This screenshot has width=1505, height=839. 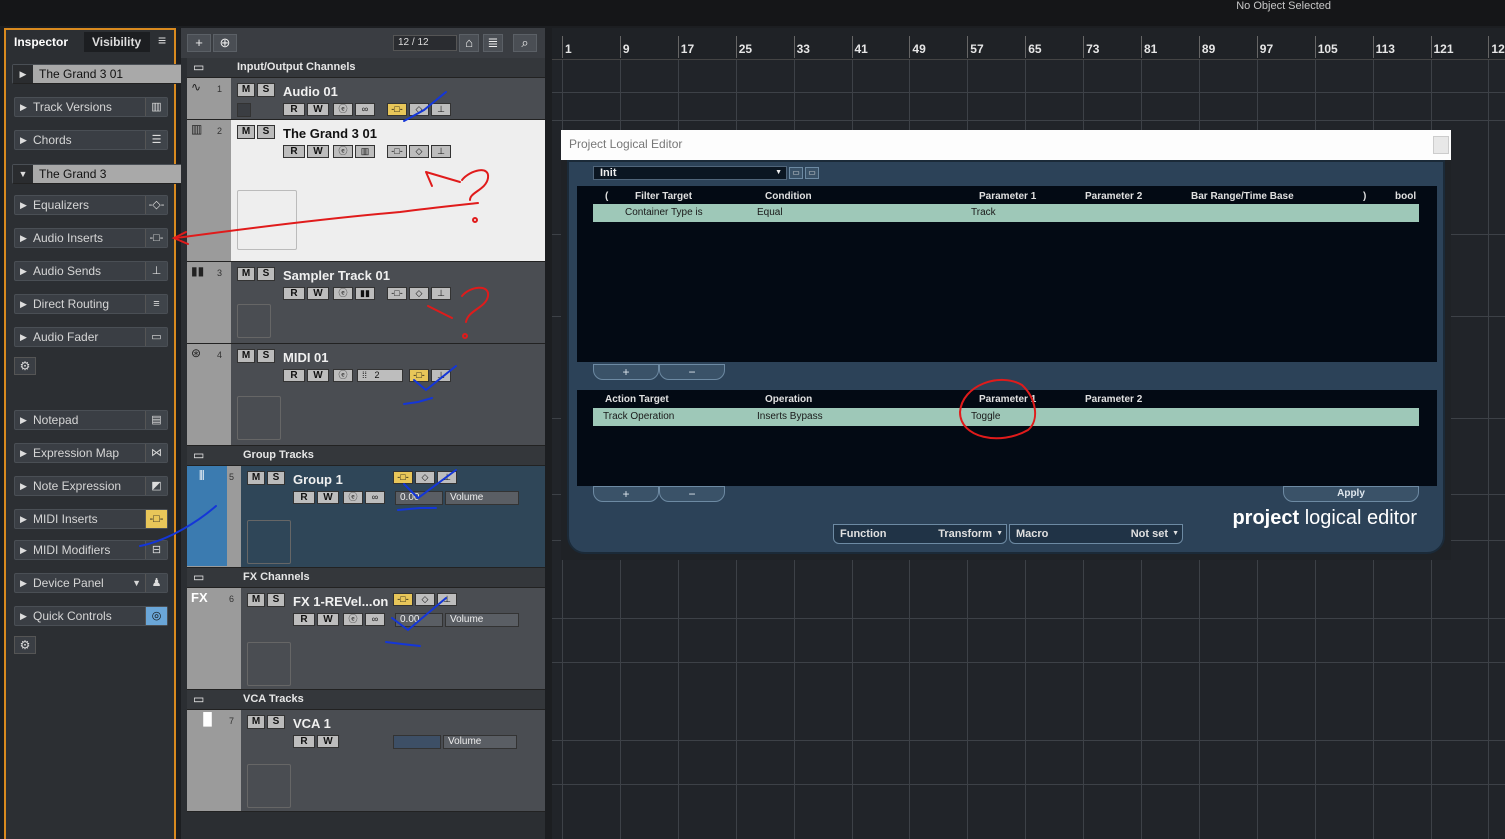 What do you see at coordinates (91, 238) in the screenshot?
I see `section-audio-inserts: ▶ Audio Inserts -□-` at bounding box center [91, 238].